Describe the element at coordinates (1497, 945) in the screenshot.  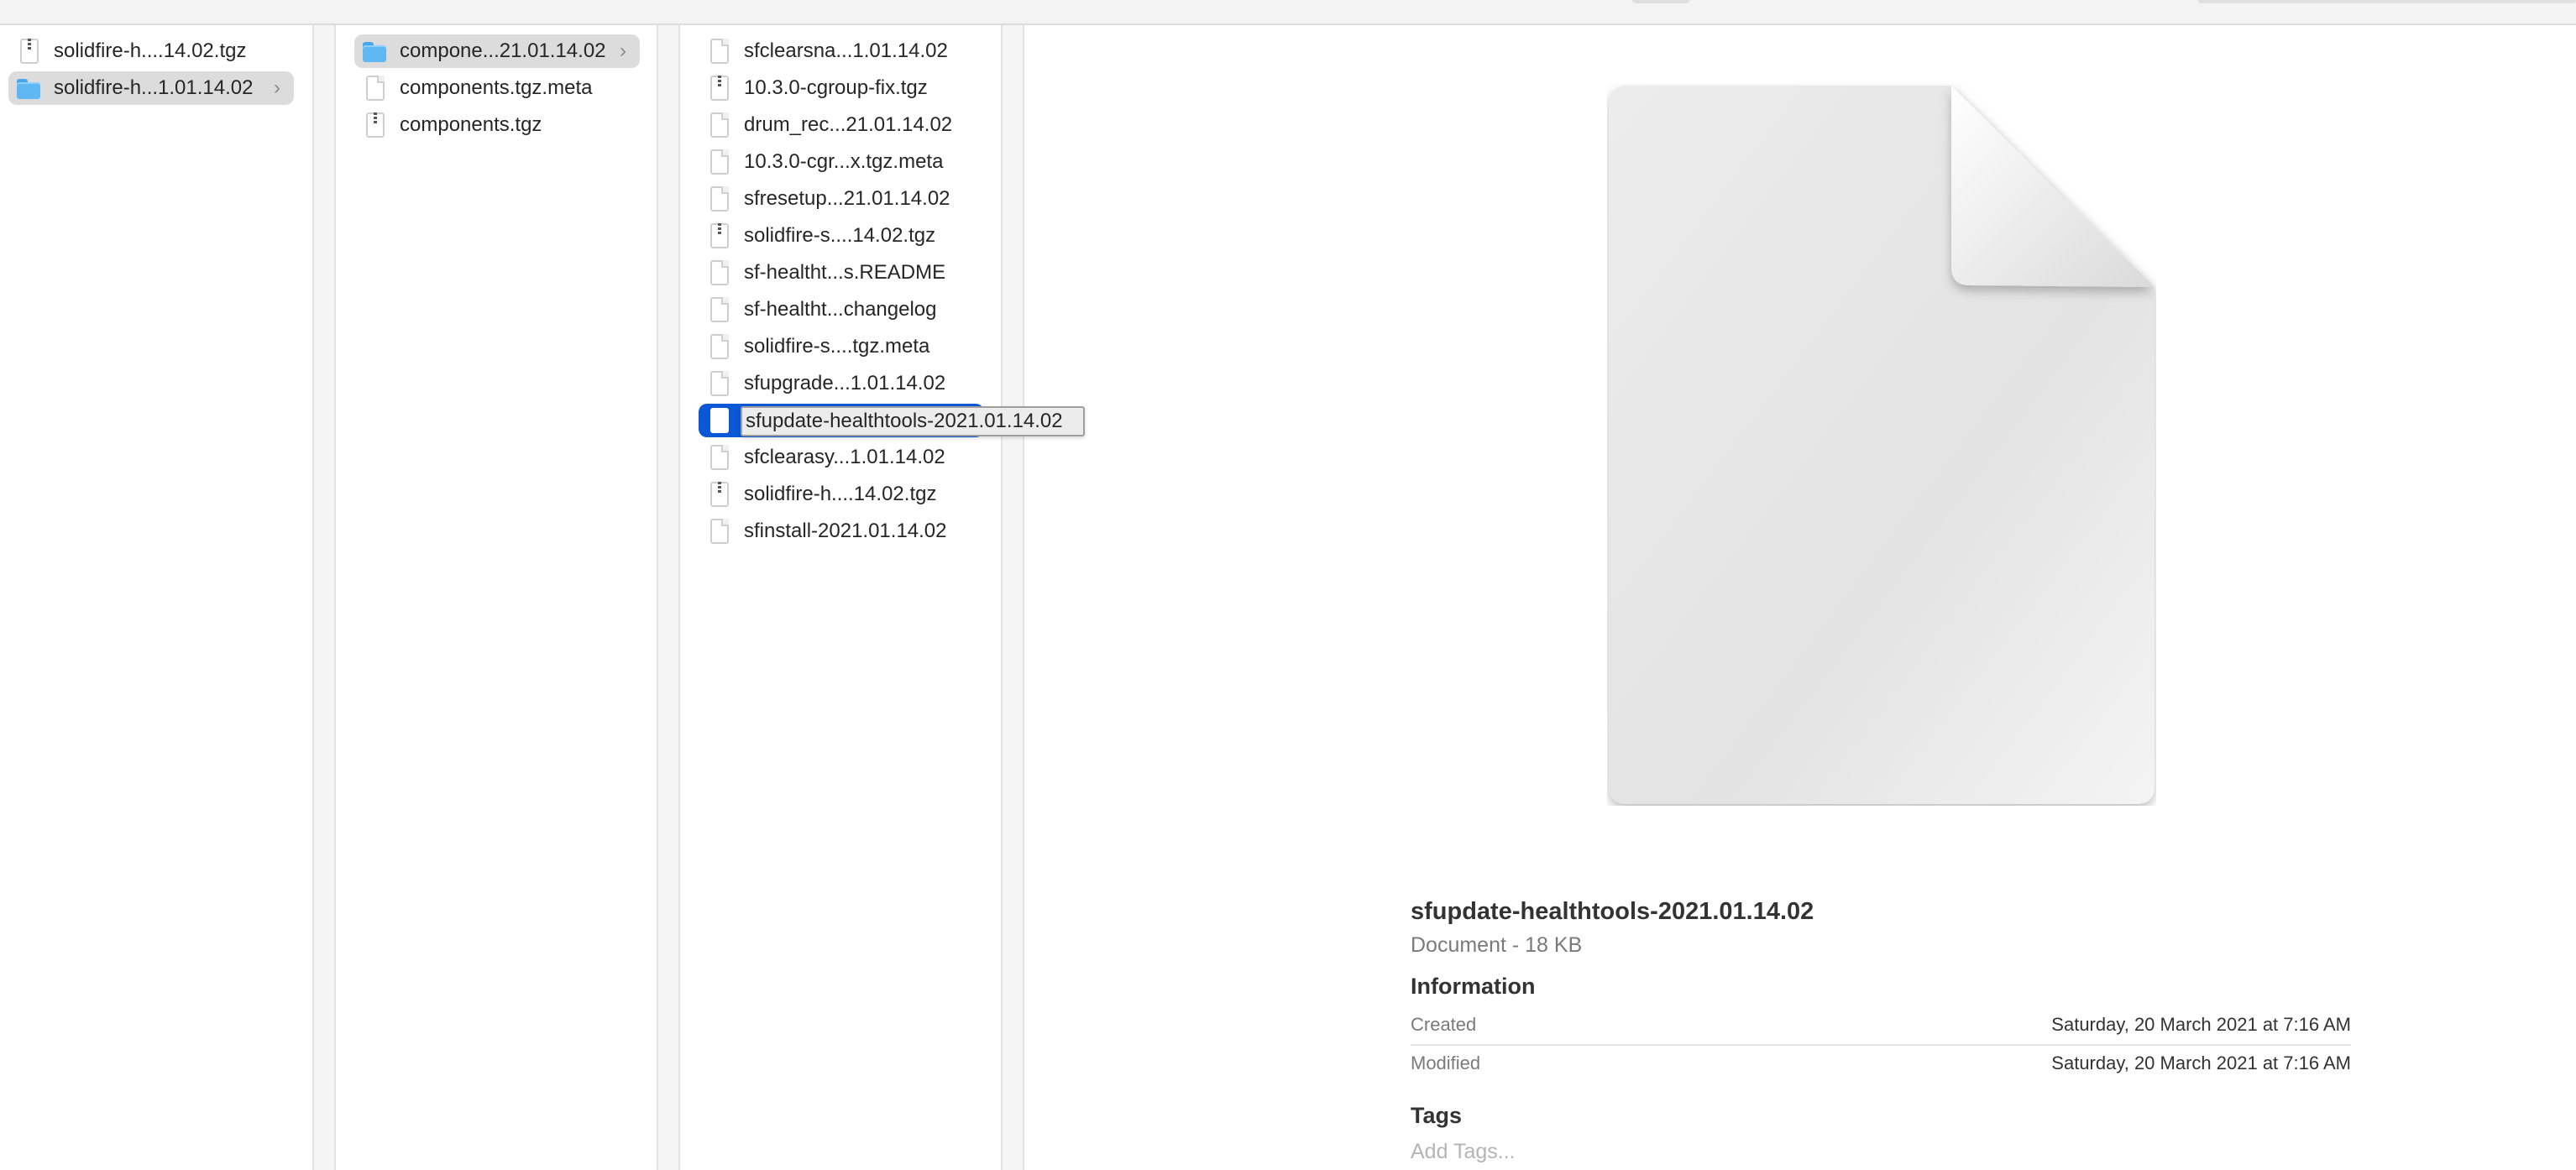
I see `preview-kind: Document - 18 KB` at that location.